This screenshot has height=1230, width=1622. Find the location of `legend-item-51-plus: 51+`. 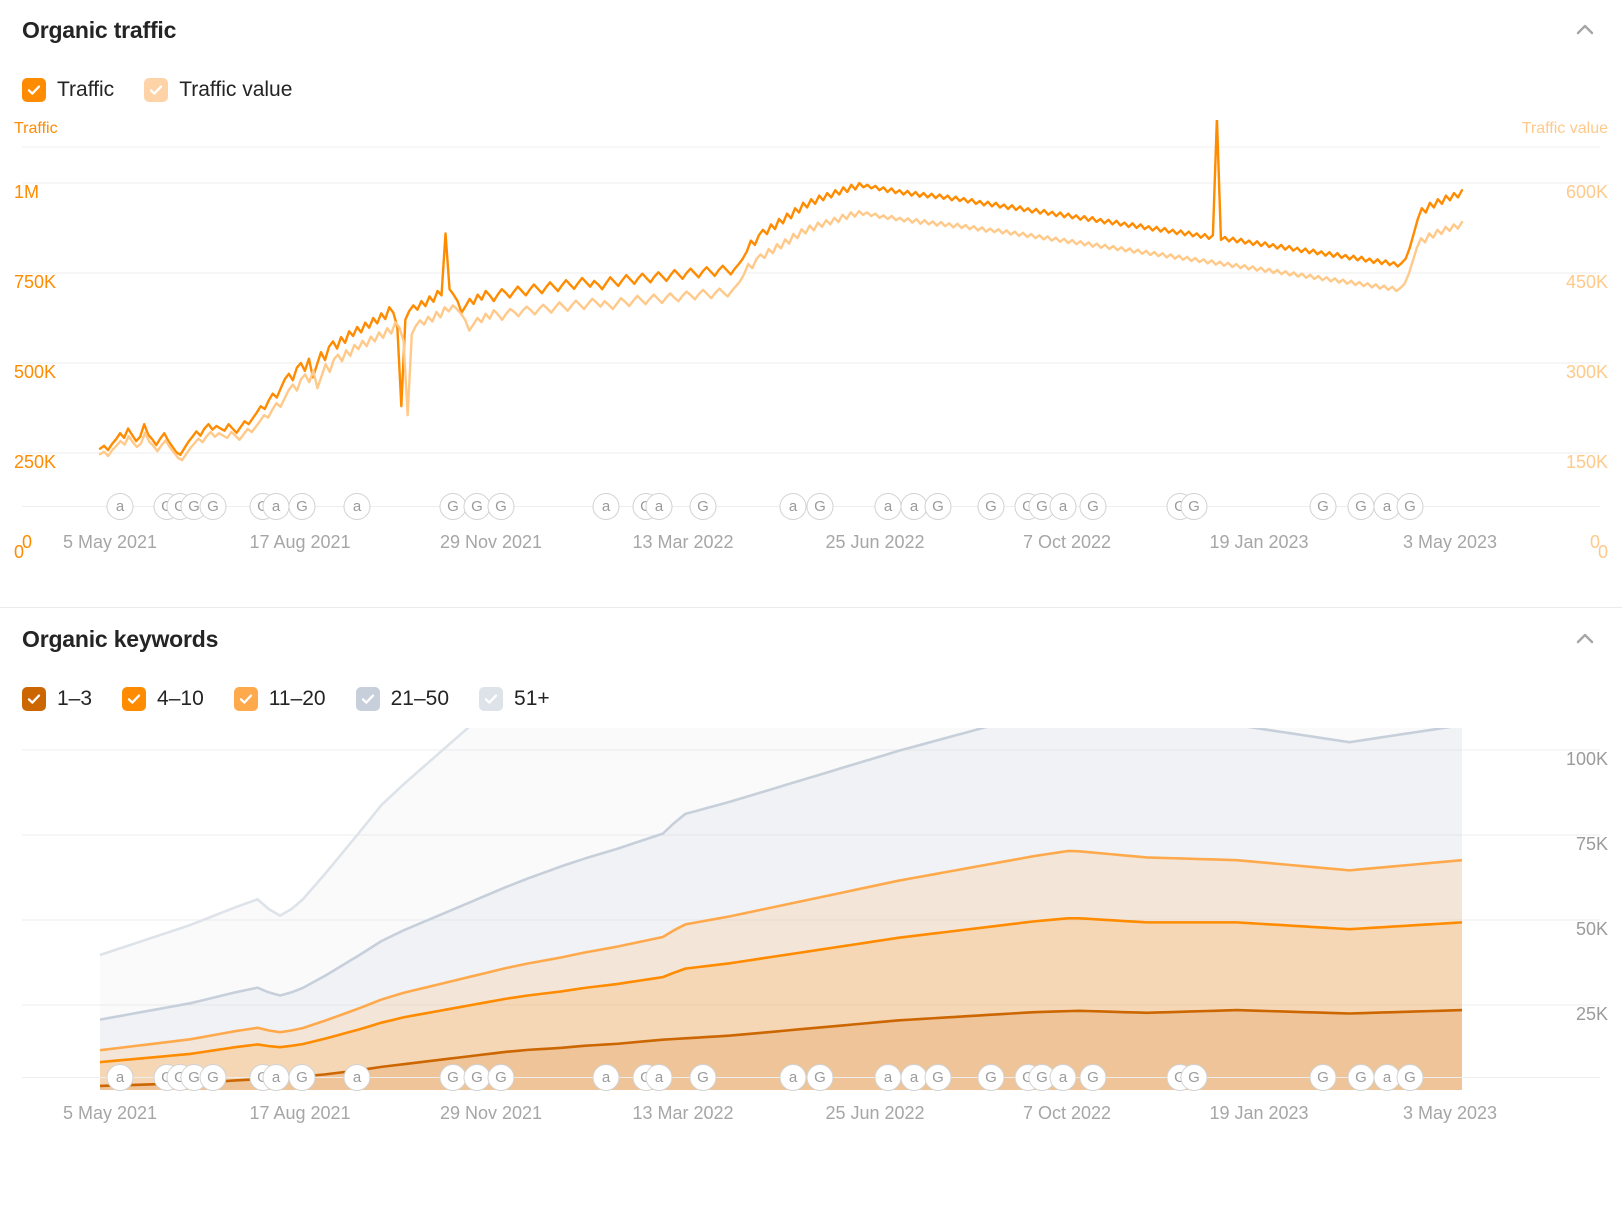

legend-item-51-plus: 51+ is located at coordinates (514, 699).